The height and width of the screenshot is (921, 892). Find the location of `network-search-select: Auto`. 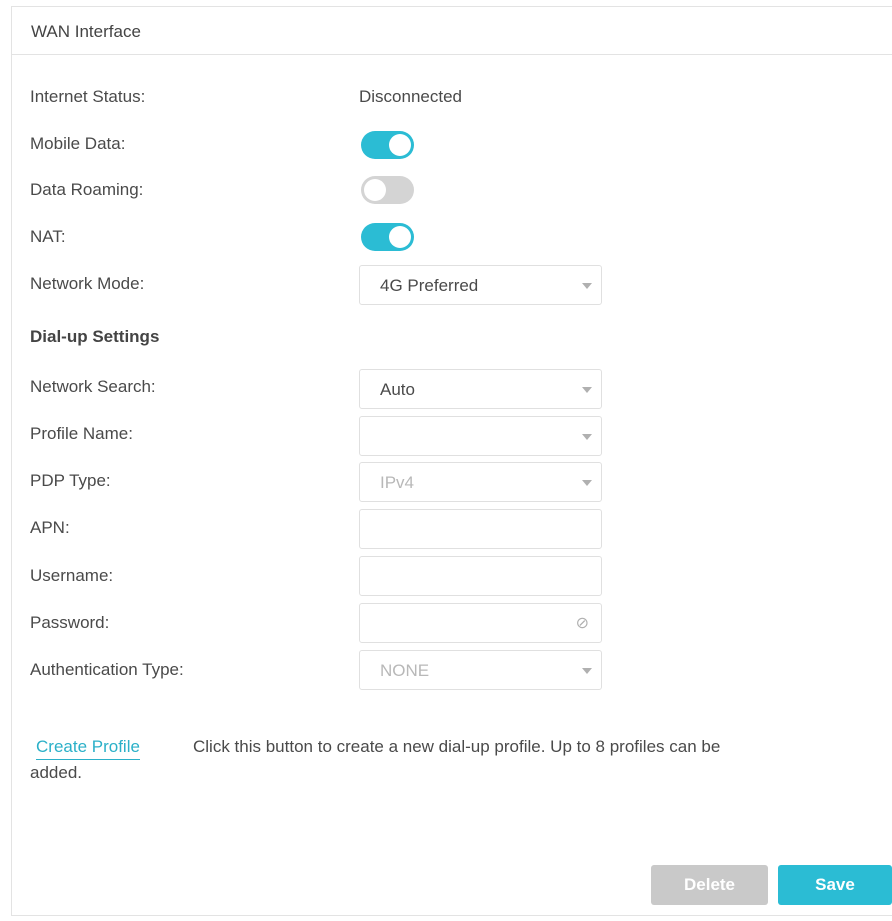

network-search-select: Auto is located at coordinates (480, 389).